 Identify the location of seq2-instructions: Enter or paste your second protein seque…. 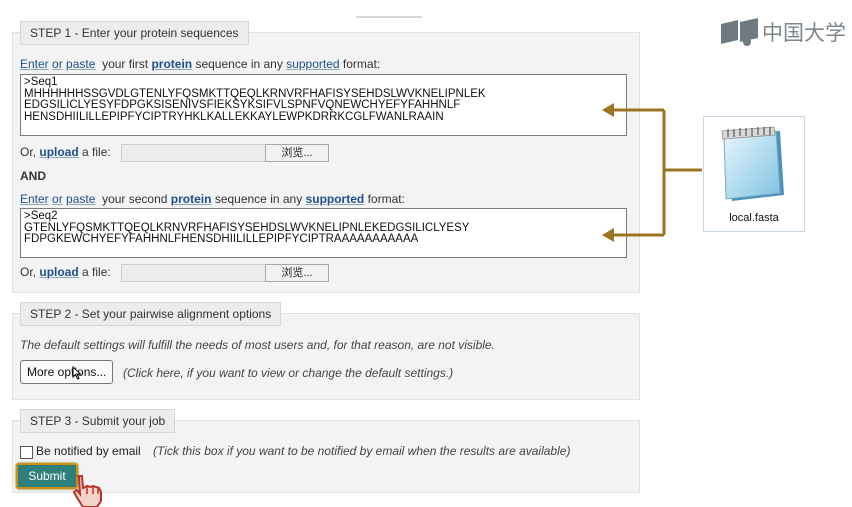
(212, 199).